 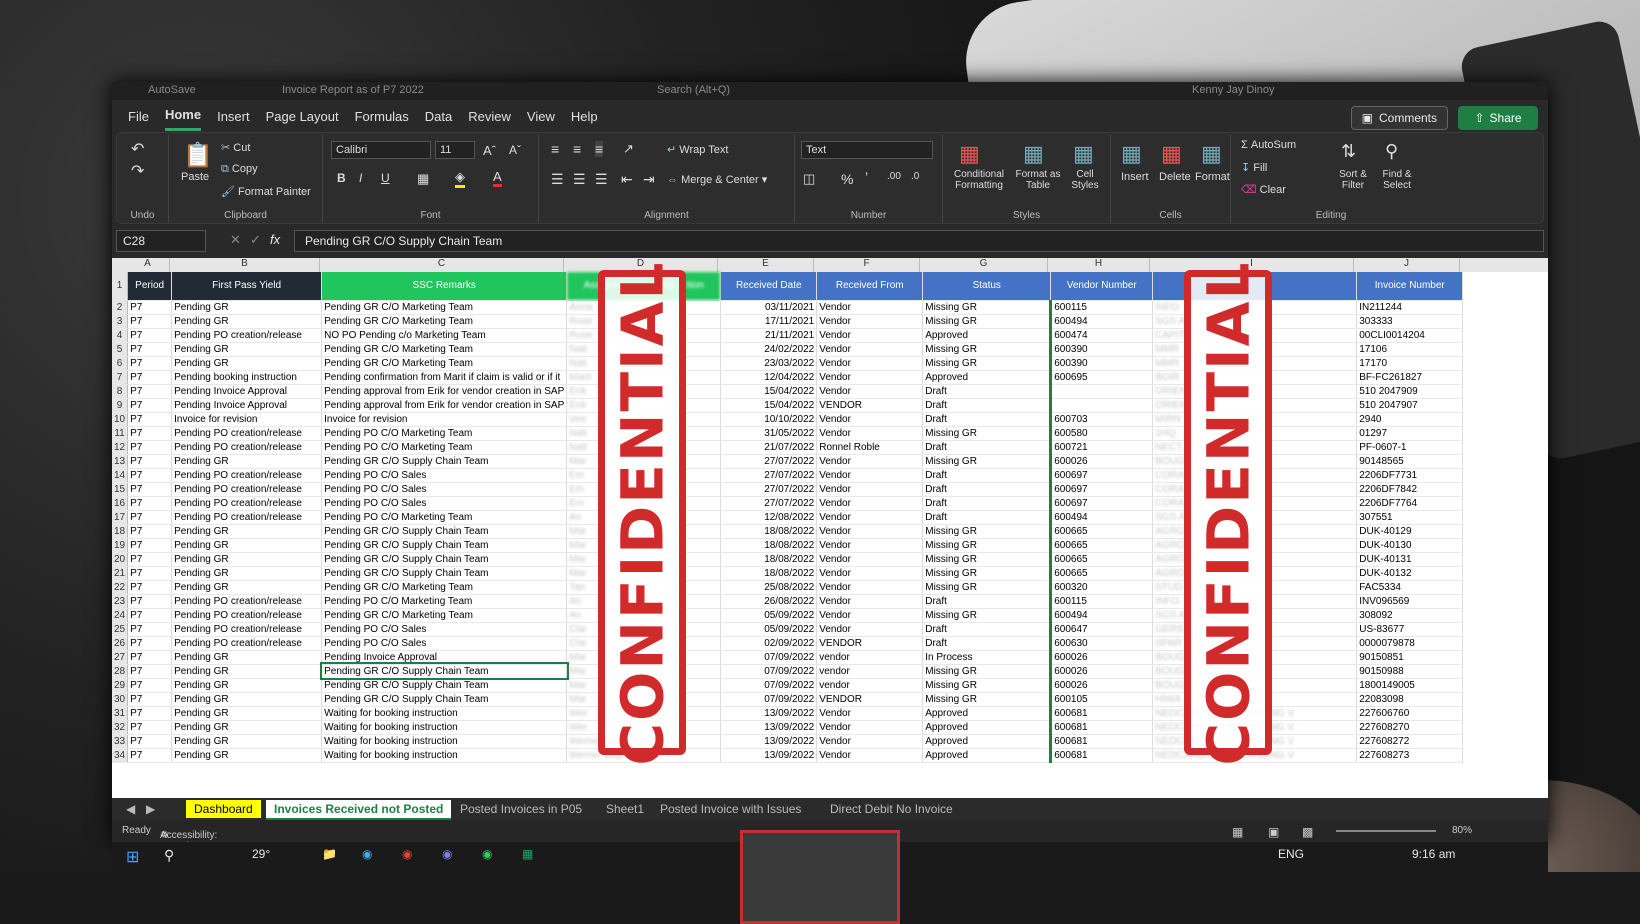 I want to click on row-number: 13, so click(x=120, y=461).